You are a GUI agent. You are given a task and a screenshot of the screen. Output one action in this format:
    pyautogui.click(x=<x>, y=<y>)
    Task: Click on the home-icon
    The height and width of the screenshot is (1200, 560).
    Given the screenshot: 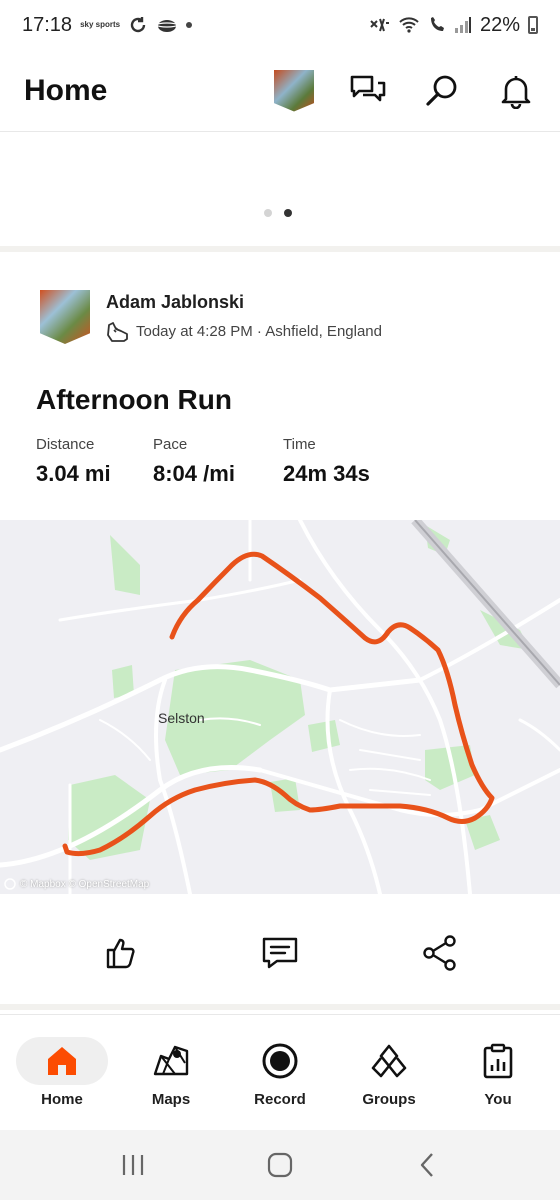 What is the action you would take?
    pyautogui.click(x=62, y=1061)
    